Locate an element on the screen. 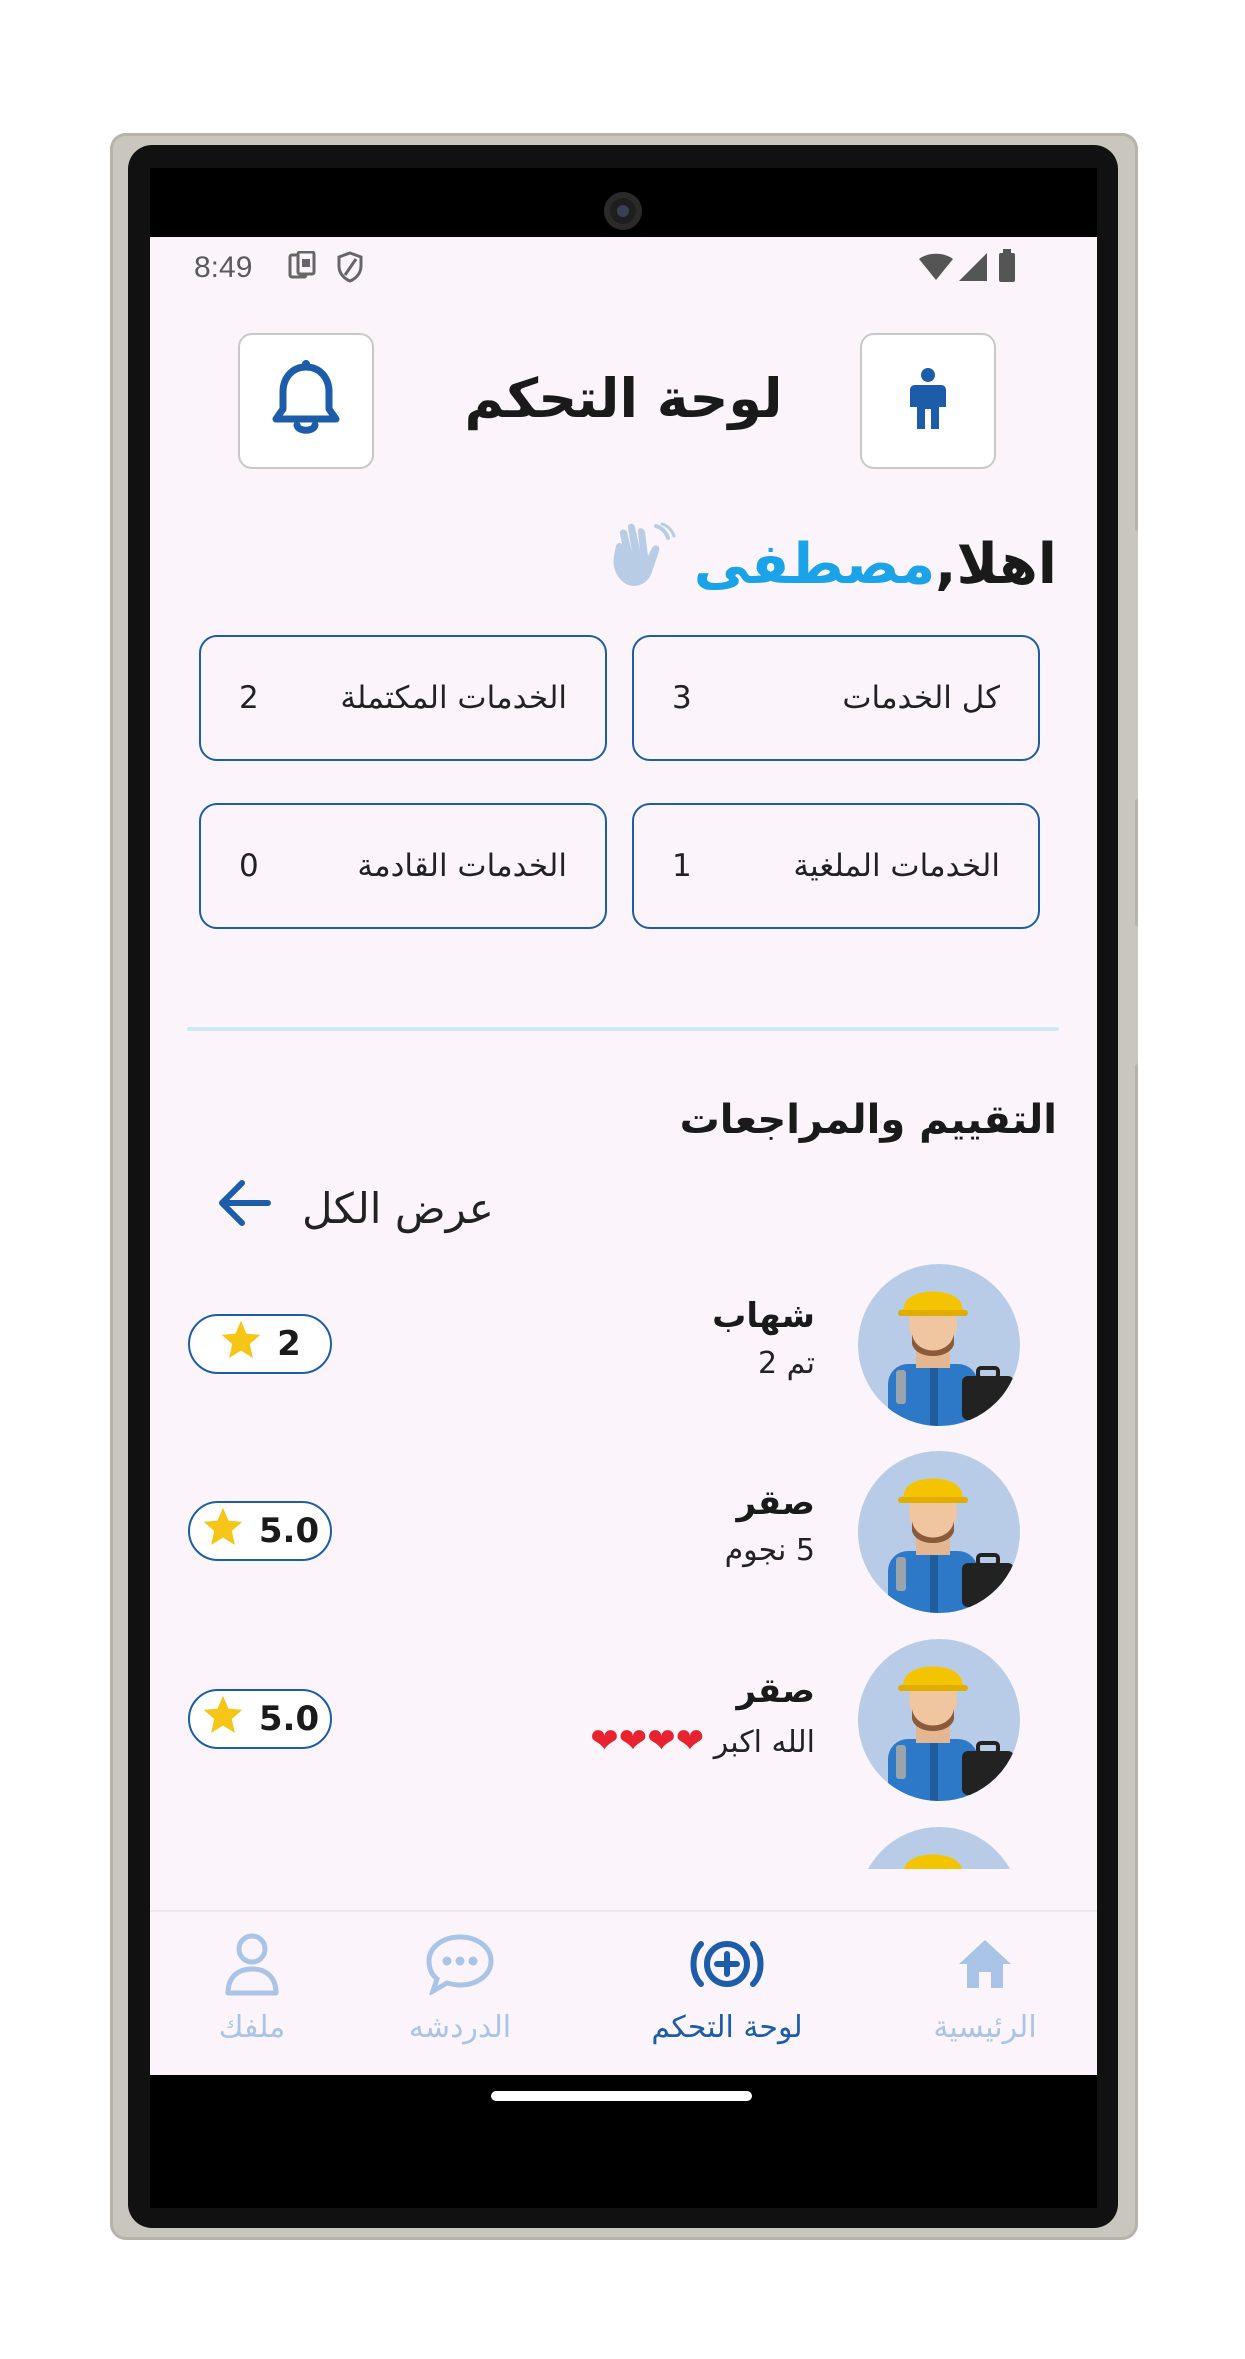 Image resolution: width=1245 pixels, height=2359 pixels. wifi-icon is located at coordinates (936, 269).